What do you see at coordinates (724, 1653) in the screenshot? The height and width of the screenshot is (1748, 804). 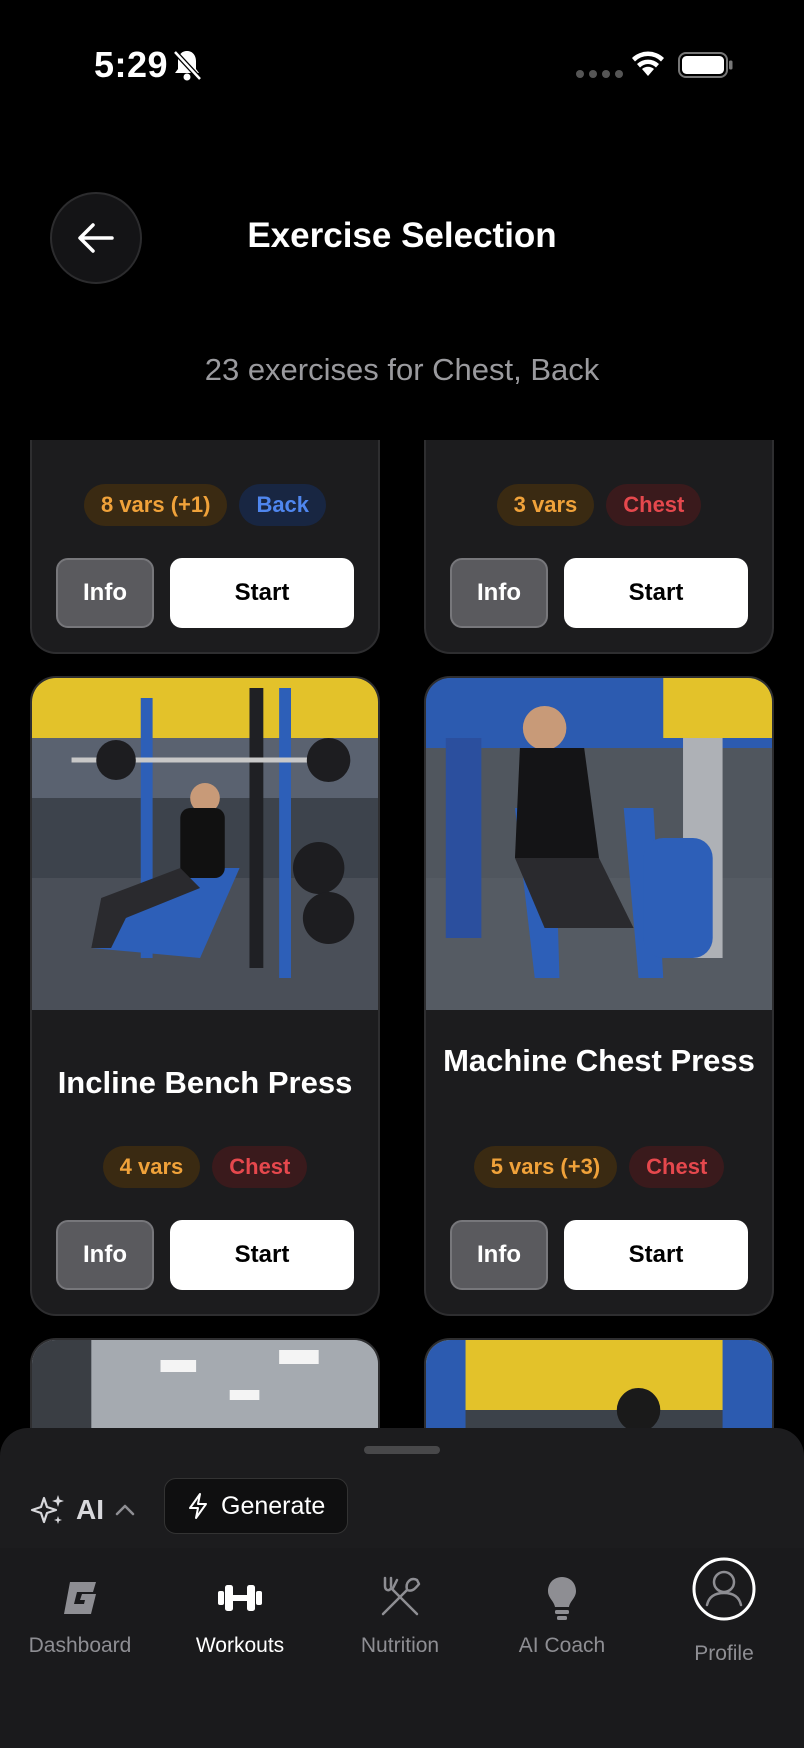 I see `tab-label: Profile` at bounding box center [724, 1653].